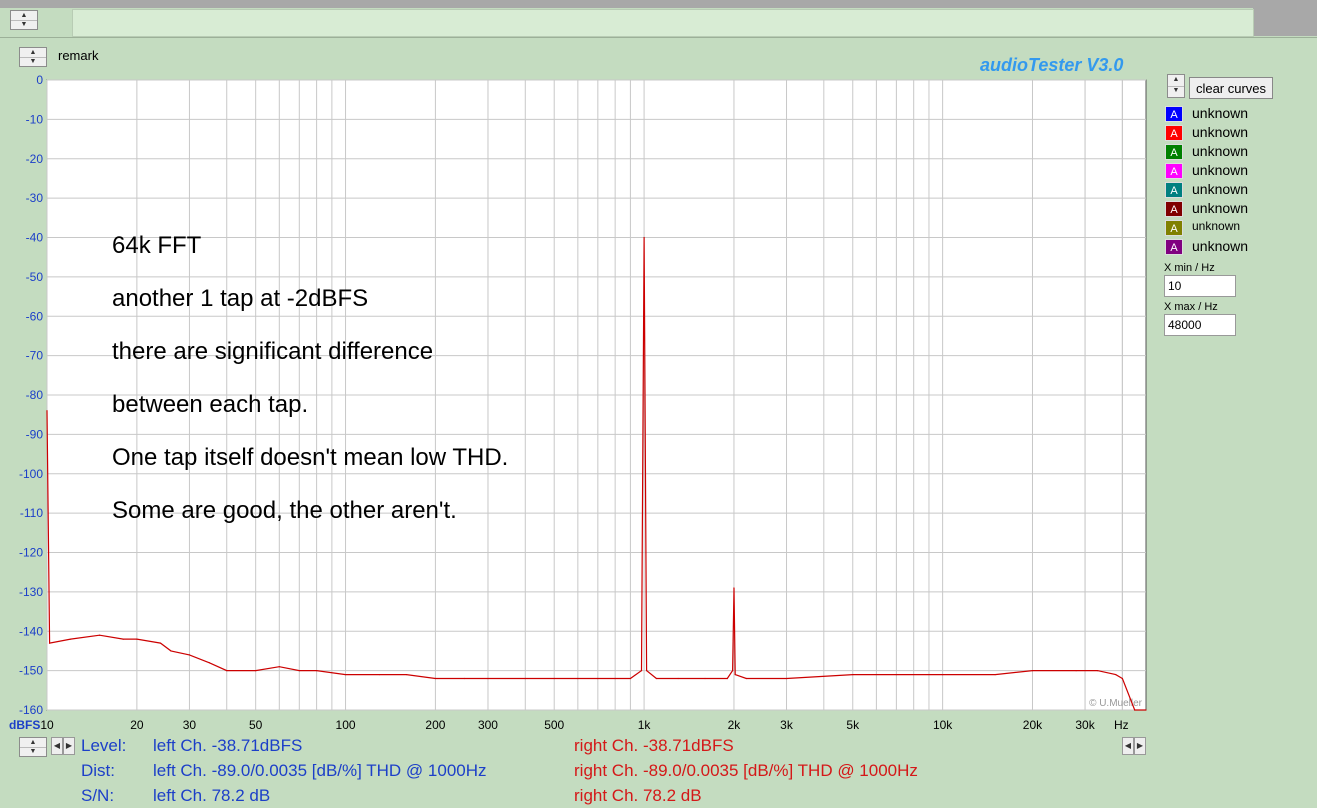 This screenshot has height=808, width=1317. What do you see at coordinates (35, 159) in the screenshot?
I see `y-tick-label: -20` at bounding box center [35, 159].